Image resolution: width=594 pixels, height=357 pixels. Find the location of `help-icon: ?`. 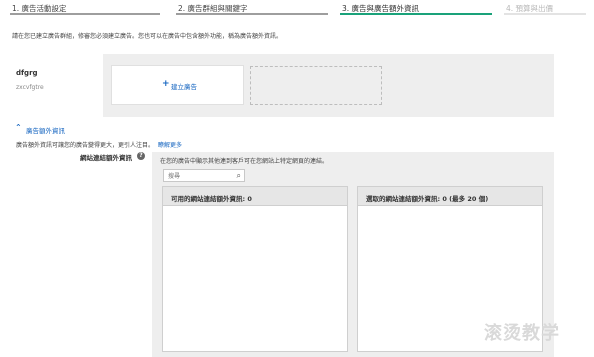

help-icon: ? is located at coordinates (141, 156).